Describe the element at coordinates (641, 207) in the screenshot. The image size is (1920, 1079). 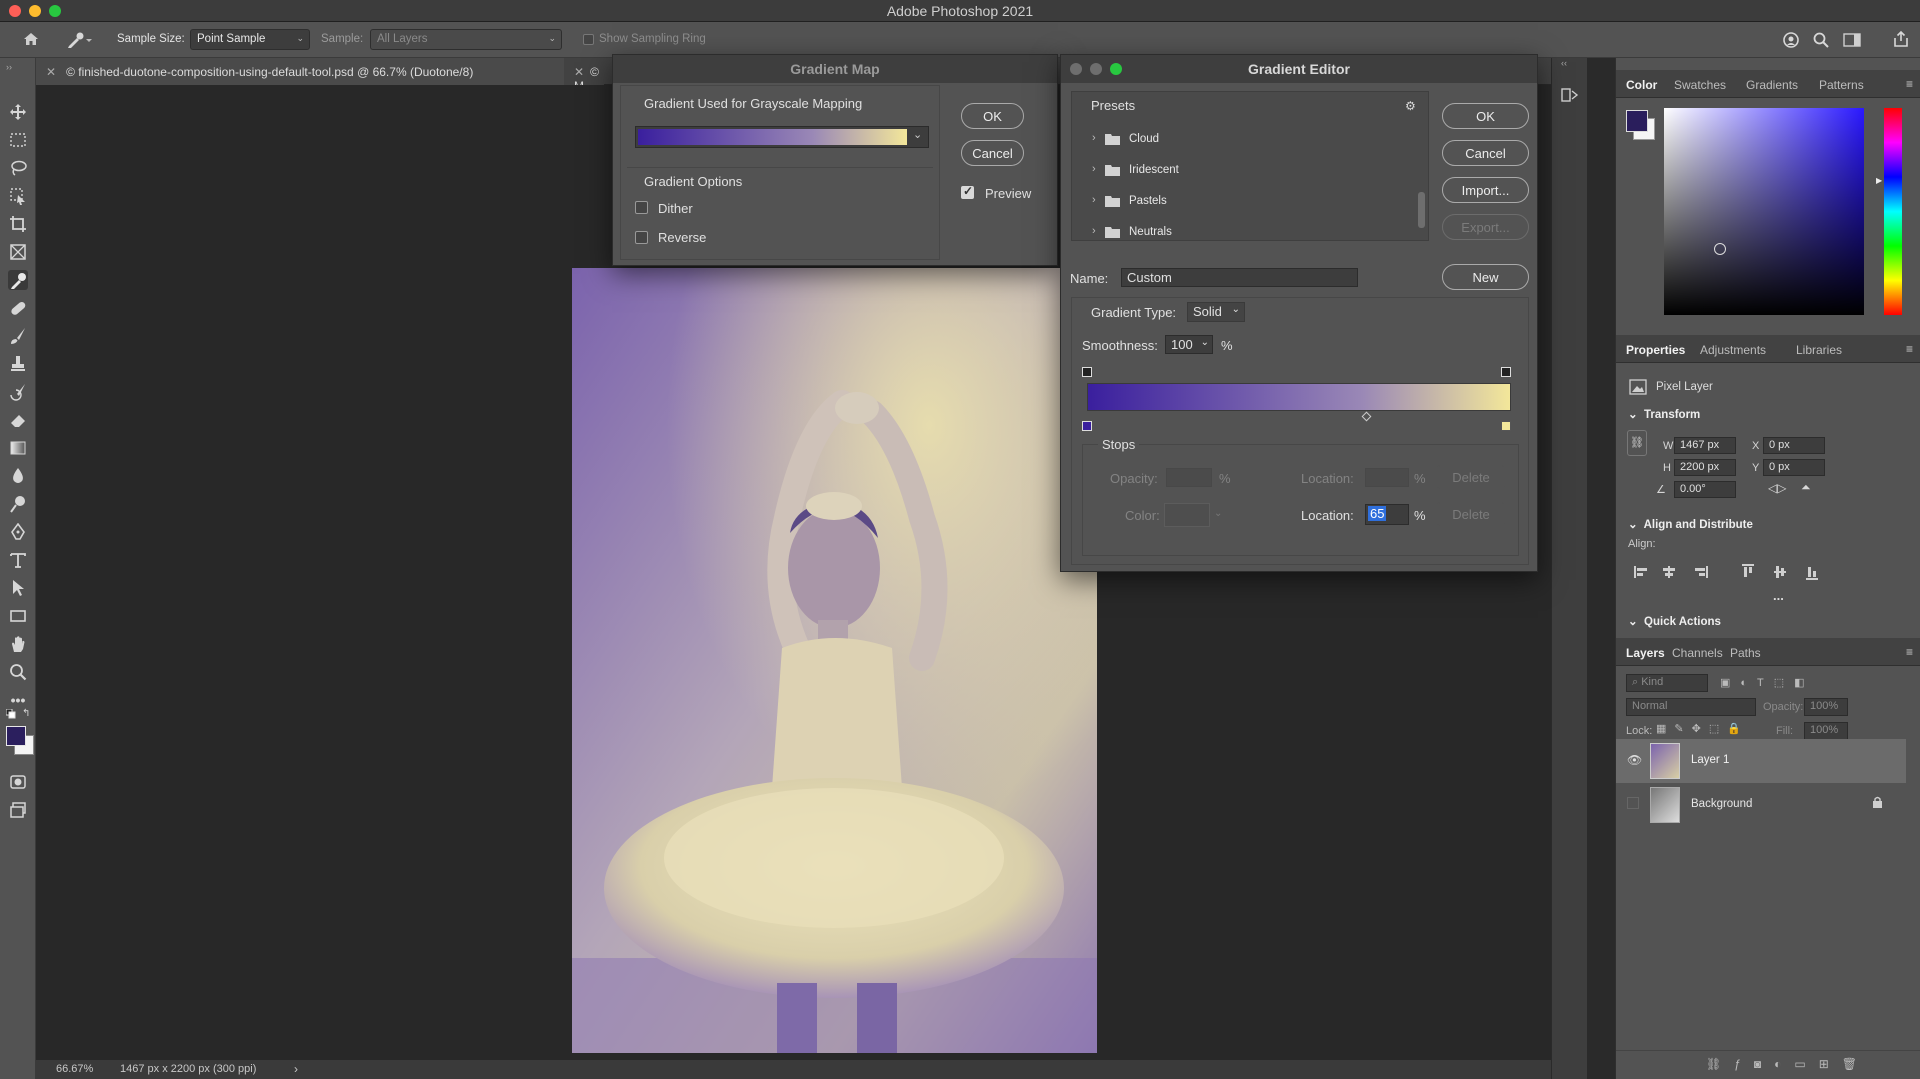
I see `dither-checkbox` at that location.